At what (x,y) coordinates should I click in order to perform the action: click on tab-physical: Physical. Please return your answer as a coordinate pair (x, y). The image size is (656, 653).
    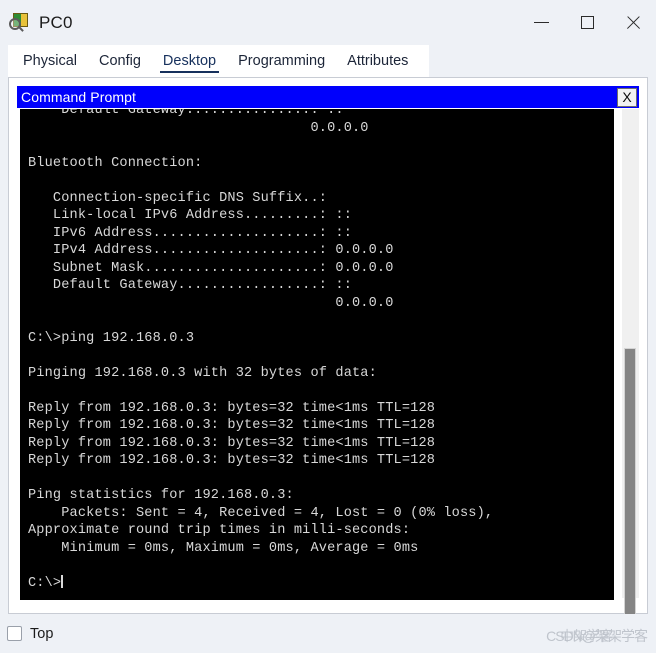
    Looking at the image, I should click on (50, 61).